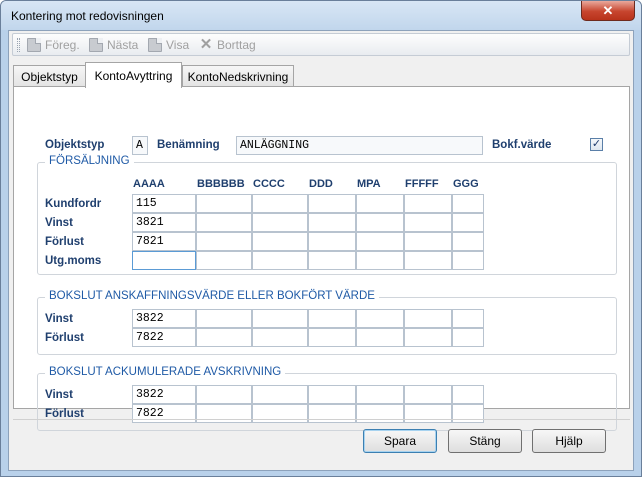 Image resolution: width=642 pixels, height=477 pixels. I want to click on delete-button: ✕ Borttag, so click(227, 45).